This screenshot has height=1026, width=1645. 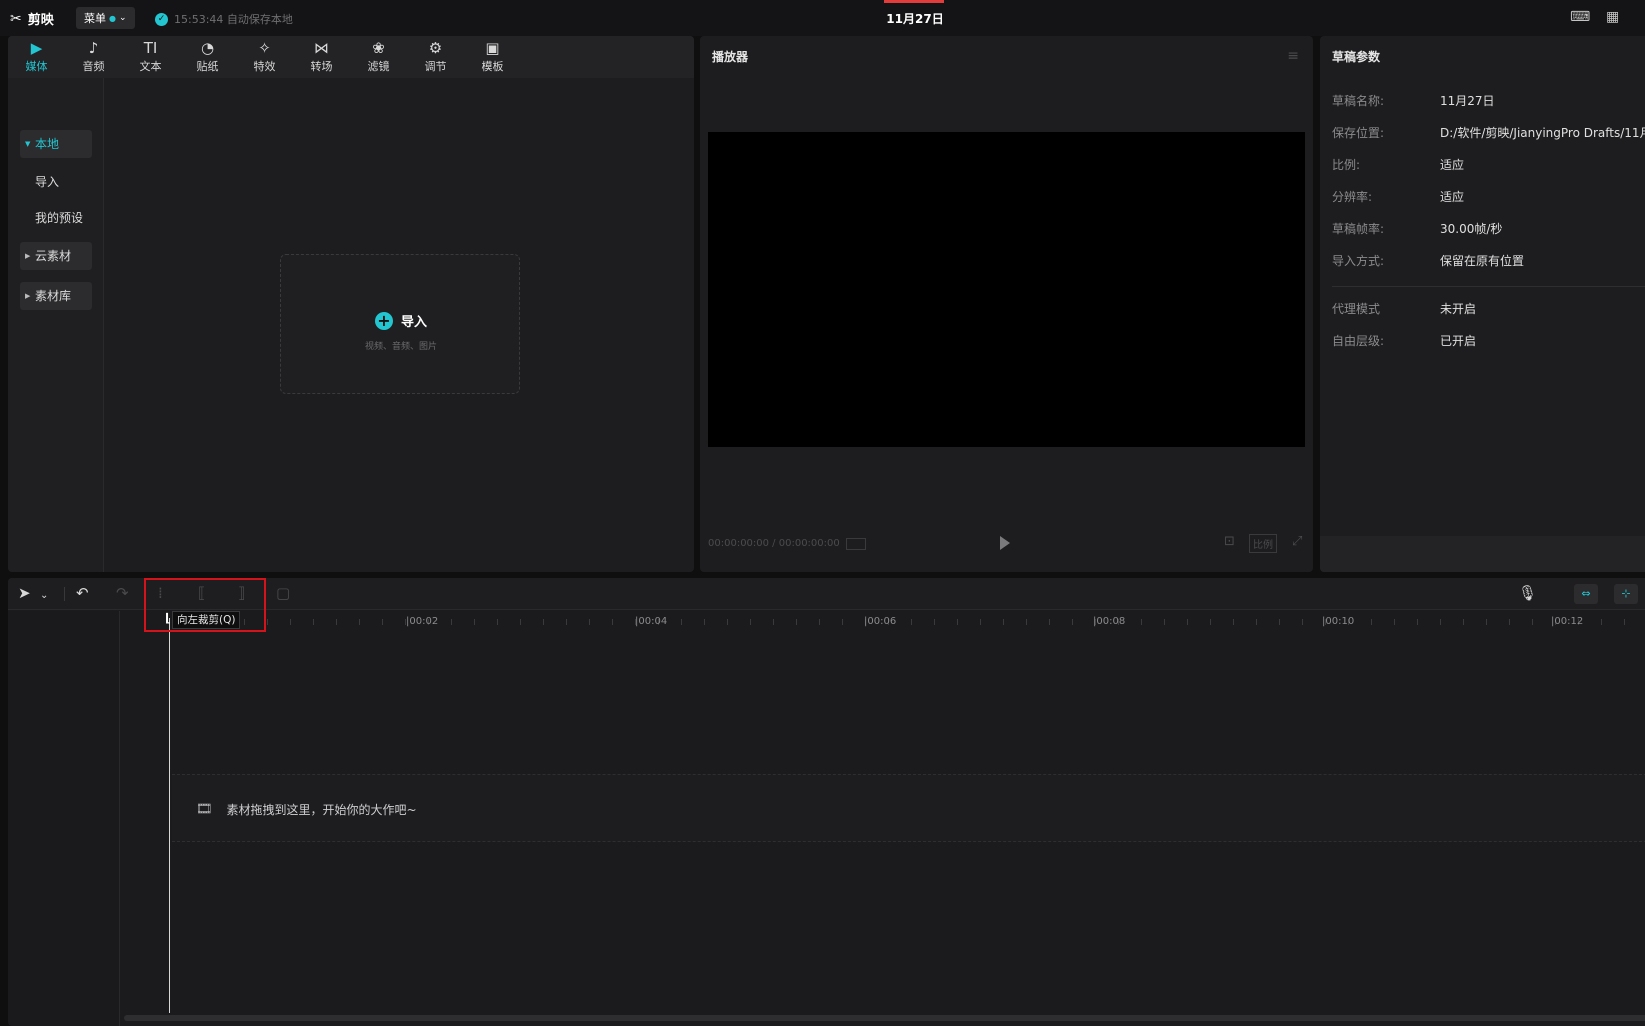 I want to click on tab-6: ❀ 滤镜, so click(x=378, y=57).